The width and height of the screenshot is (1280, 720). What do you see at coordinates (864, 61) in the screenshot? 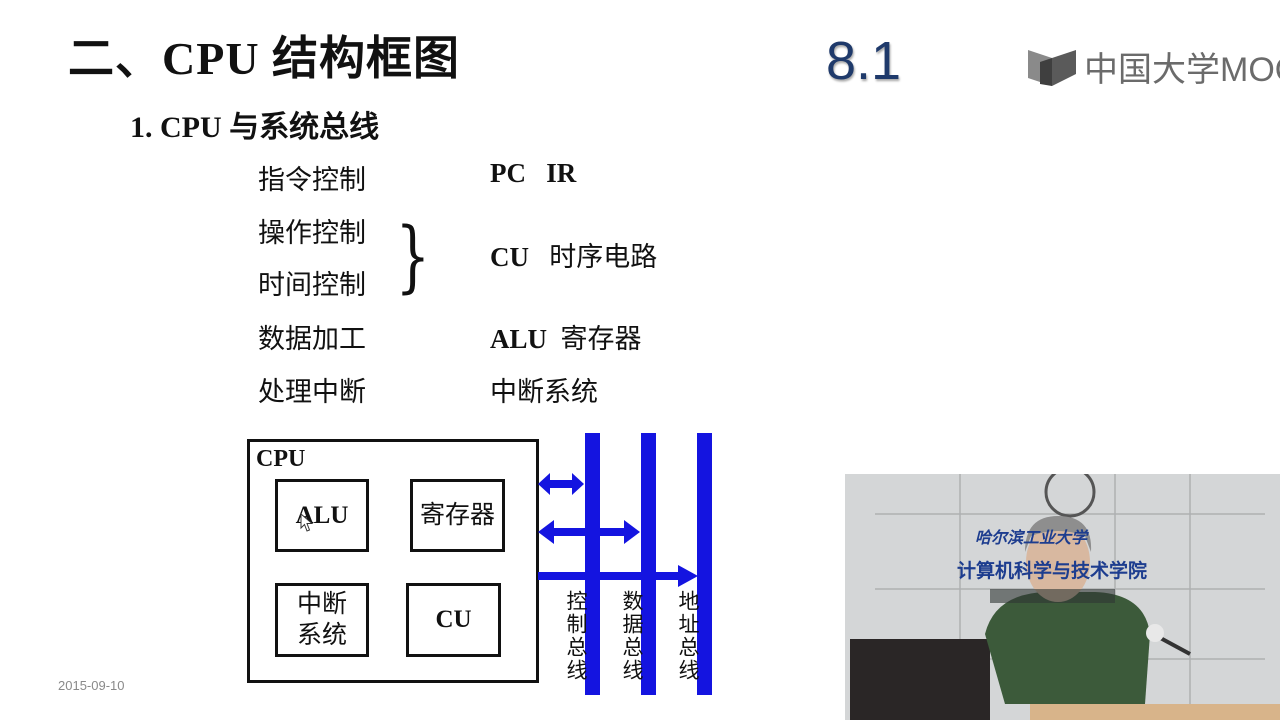
I see `section-number: 8.1` at bounding box center [864, 61].